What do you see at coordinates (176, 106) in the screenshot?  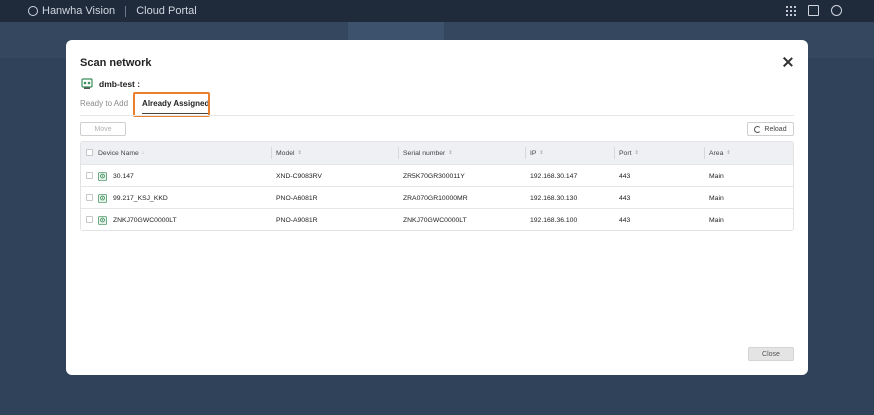 I see `tab-already-assigned: Already Assigned` at bounding box center [176, 106].